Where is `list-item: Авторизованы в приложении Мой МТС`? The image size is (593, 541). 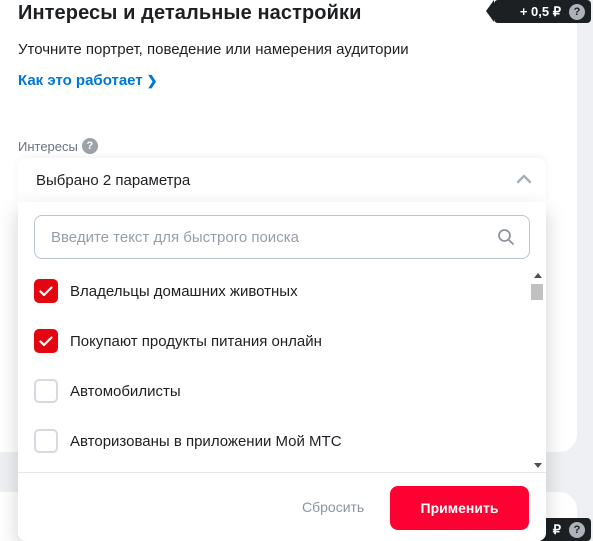
list-item: Авторизованы в приложении Мой МТС is located at coordinates (274, 441).